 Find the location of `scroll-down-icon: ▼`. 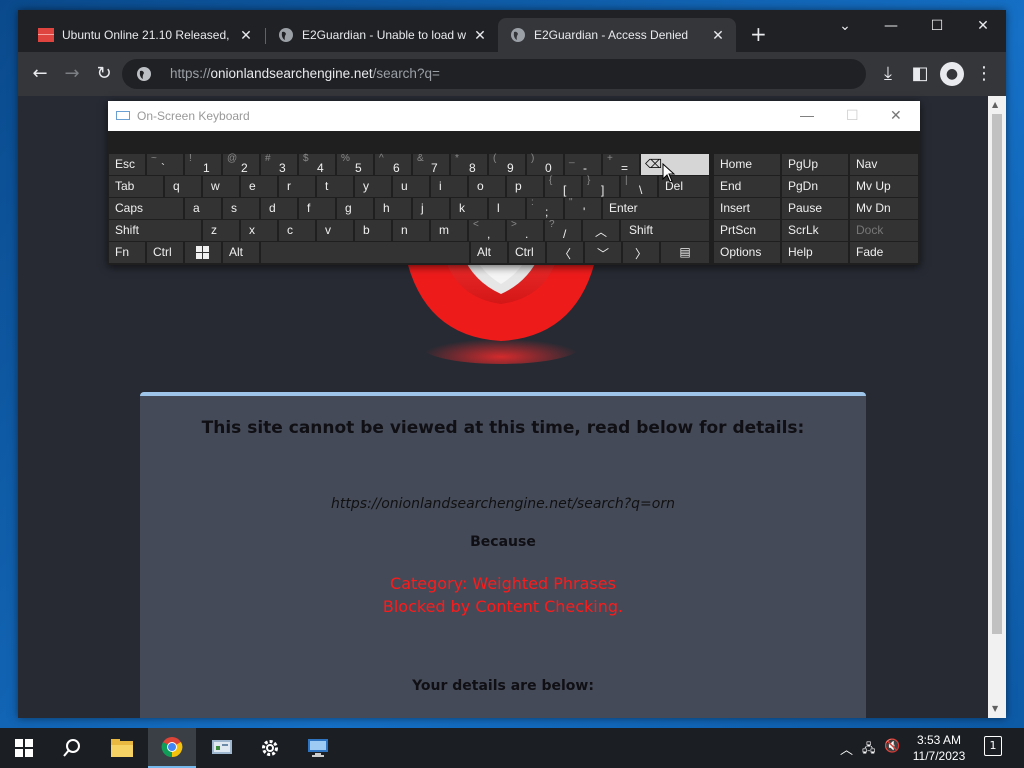

scroll-down-icon: ▼ is located at coordinates (995, 708).